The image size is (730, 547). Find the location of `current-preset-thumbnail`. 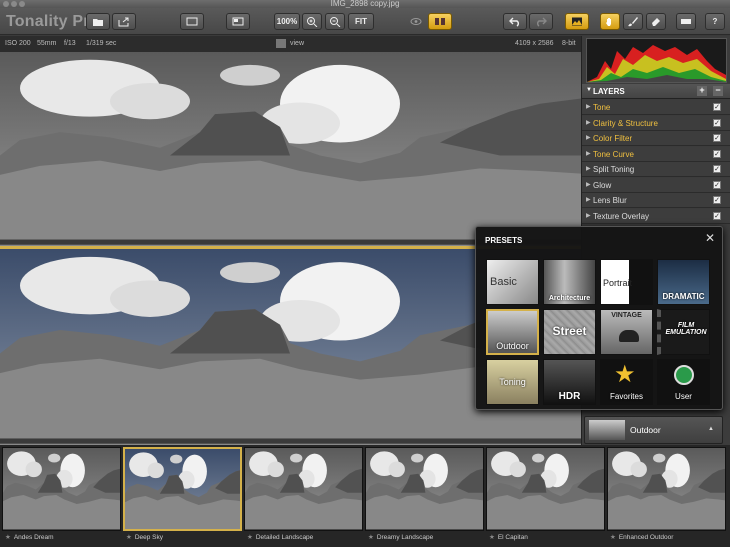

current-preset-thumbnail is located at coordinates (607, 430).